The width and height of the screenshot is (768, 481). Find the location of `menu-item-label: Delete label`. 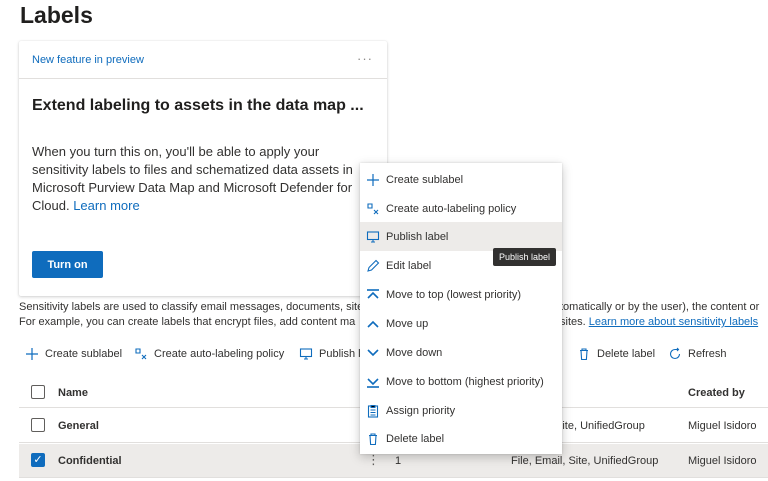

menu-item-label: Delete label is located at coordinates (415, 438).